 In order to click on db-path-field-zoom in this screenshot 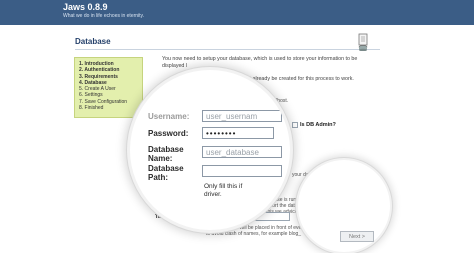, I will do `click(242, 171)`.